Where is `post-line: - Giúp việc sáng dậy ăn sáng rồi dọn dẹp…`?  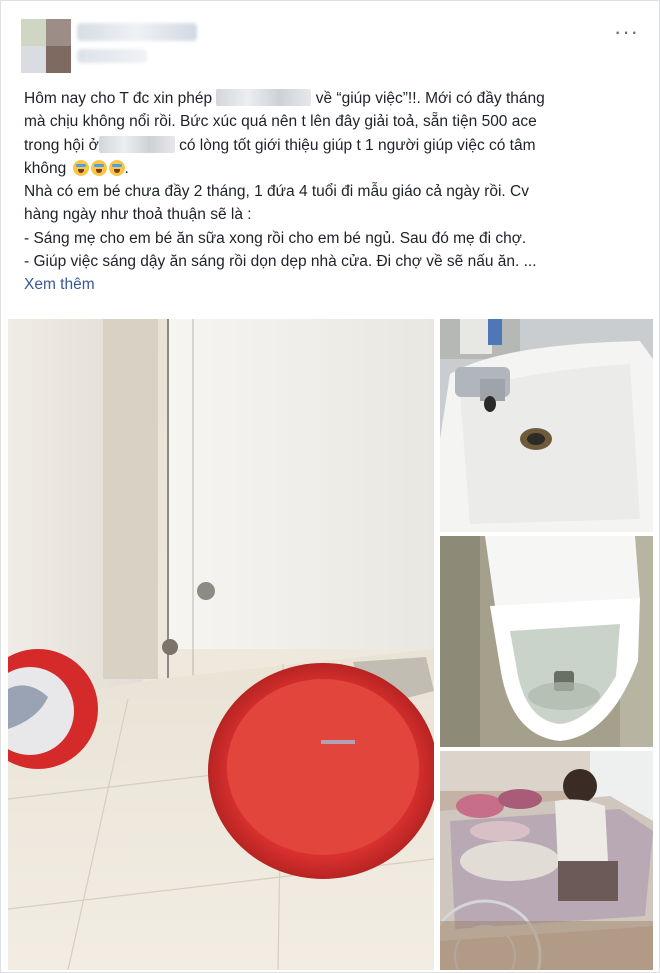 post-line: - Giúp việc sáng dậy ăn sáng rồi dọn dẹp… is located at coordinates (280, 262).